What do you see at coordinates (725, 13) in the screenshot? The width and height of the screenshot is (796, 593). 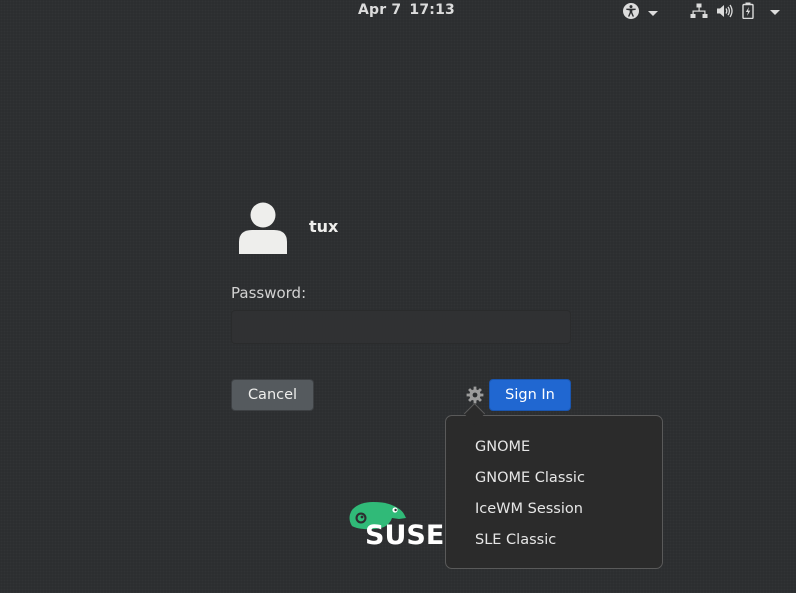 I see `volume-icon` at bounding box center [725, 13].